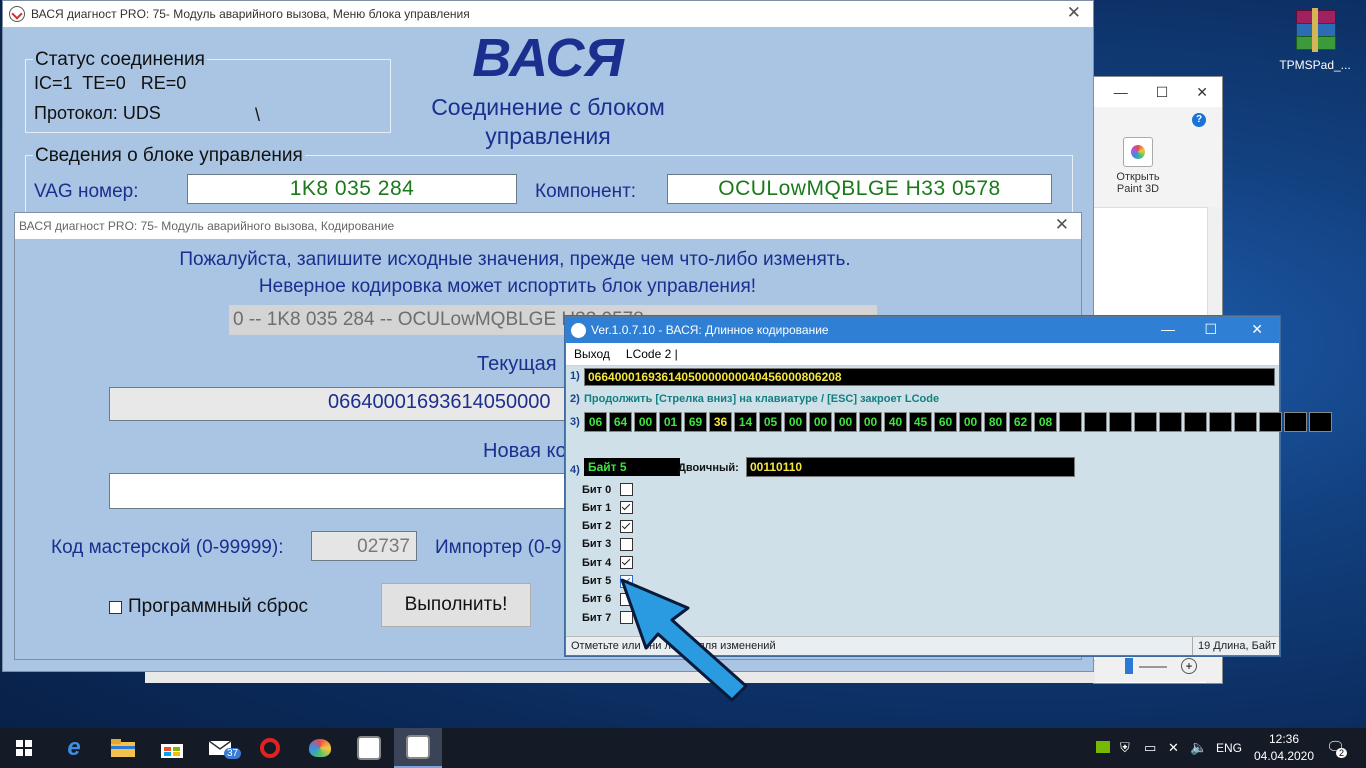  Describe the element at coordinates (74, 748) in the screenshot. I see `taskbar-edge: e` at that location.